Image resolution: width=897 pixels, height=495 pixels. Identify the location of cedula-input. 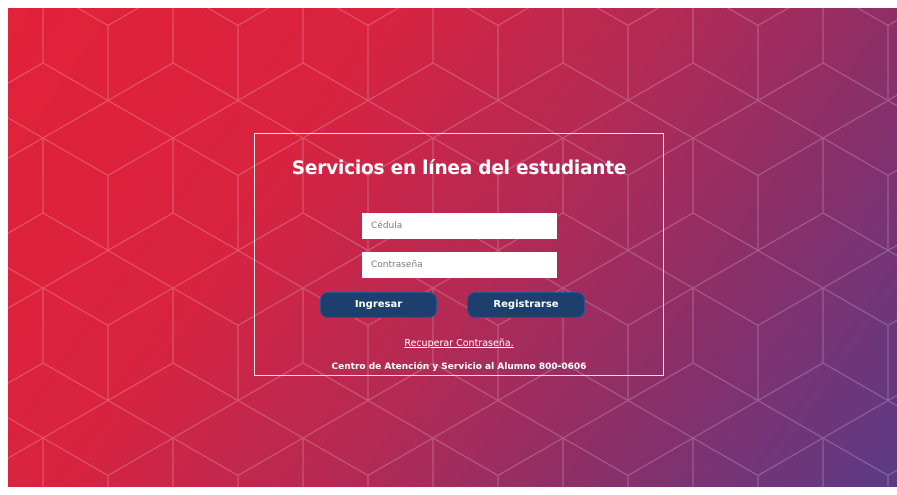
(459, 226).